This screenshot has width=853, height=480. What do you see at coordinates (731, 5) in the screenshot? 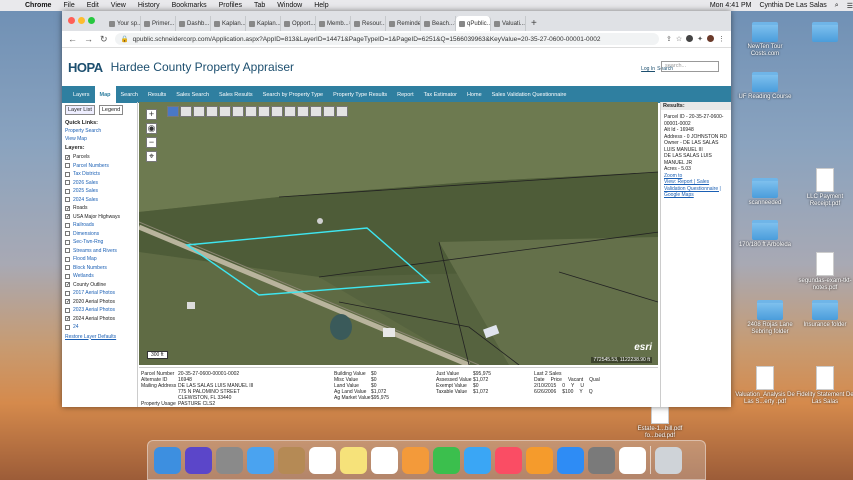
I see `clock: Mon 4:41 PM` at bounding box center [731, 5].